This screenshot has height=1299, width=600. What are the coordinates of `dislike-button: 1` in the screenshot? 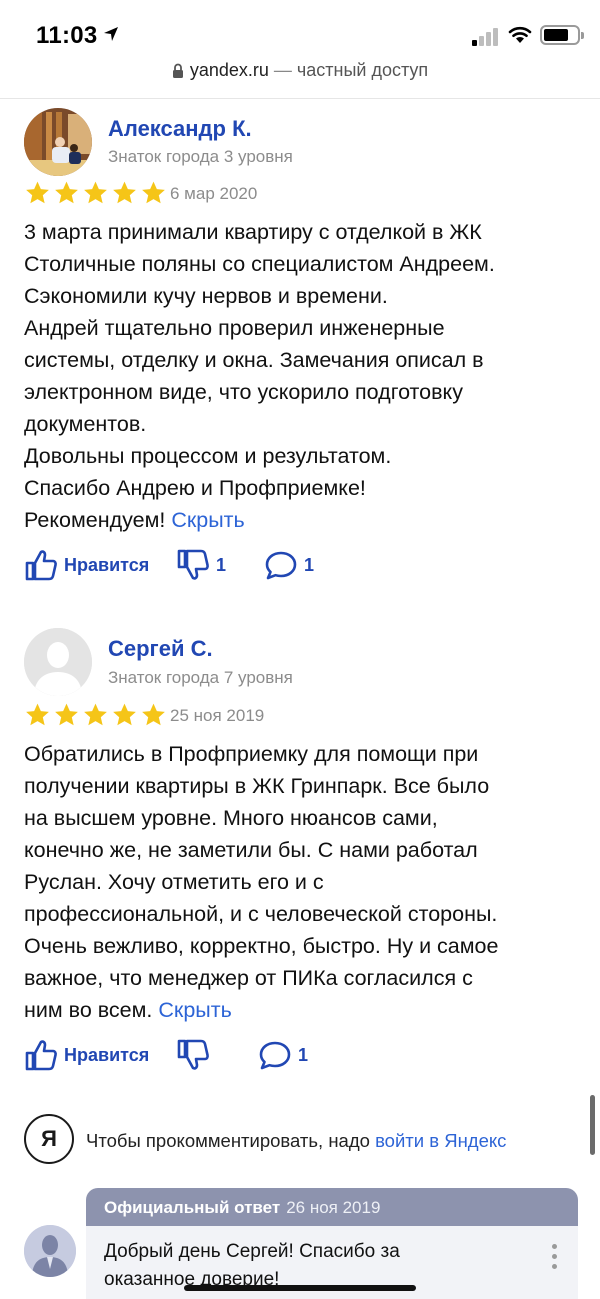 It's located at (201, 565).